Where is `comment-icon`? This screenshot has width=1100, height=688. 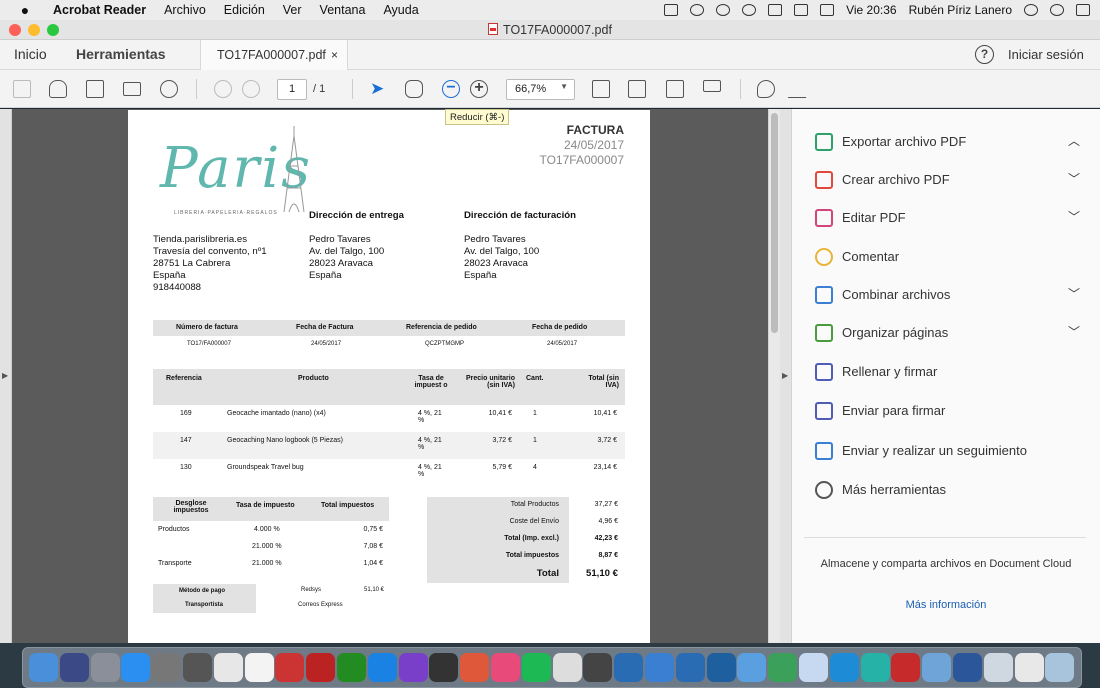
comment-icon is located at coordinates (766, 89).